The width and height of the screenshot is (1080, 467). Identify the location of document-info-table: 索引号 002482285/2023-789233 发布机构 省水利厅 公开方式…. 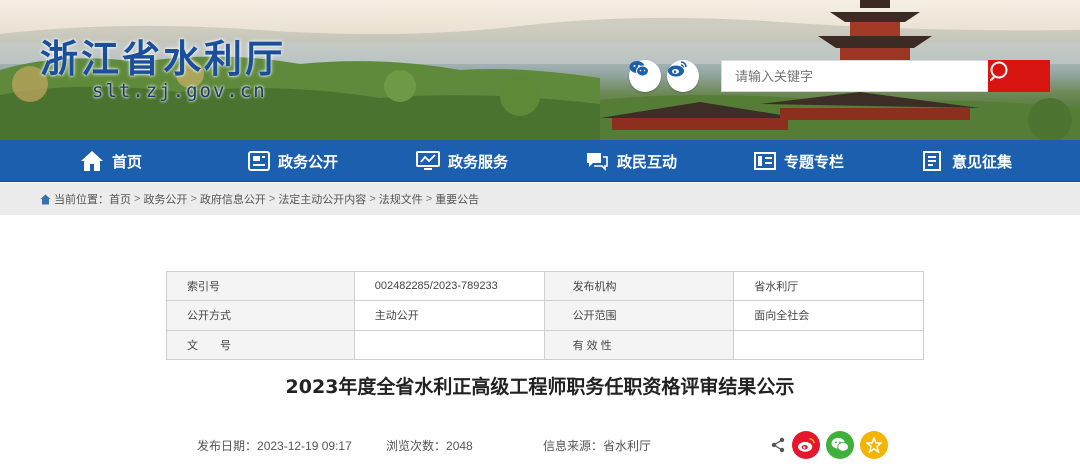
(545, 315).